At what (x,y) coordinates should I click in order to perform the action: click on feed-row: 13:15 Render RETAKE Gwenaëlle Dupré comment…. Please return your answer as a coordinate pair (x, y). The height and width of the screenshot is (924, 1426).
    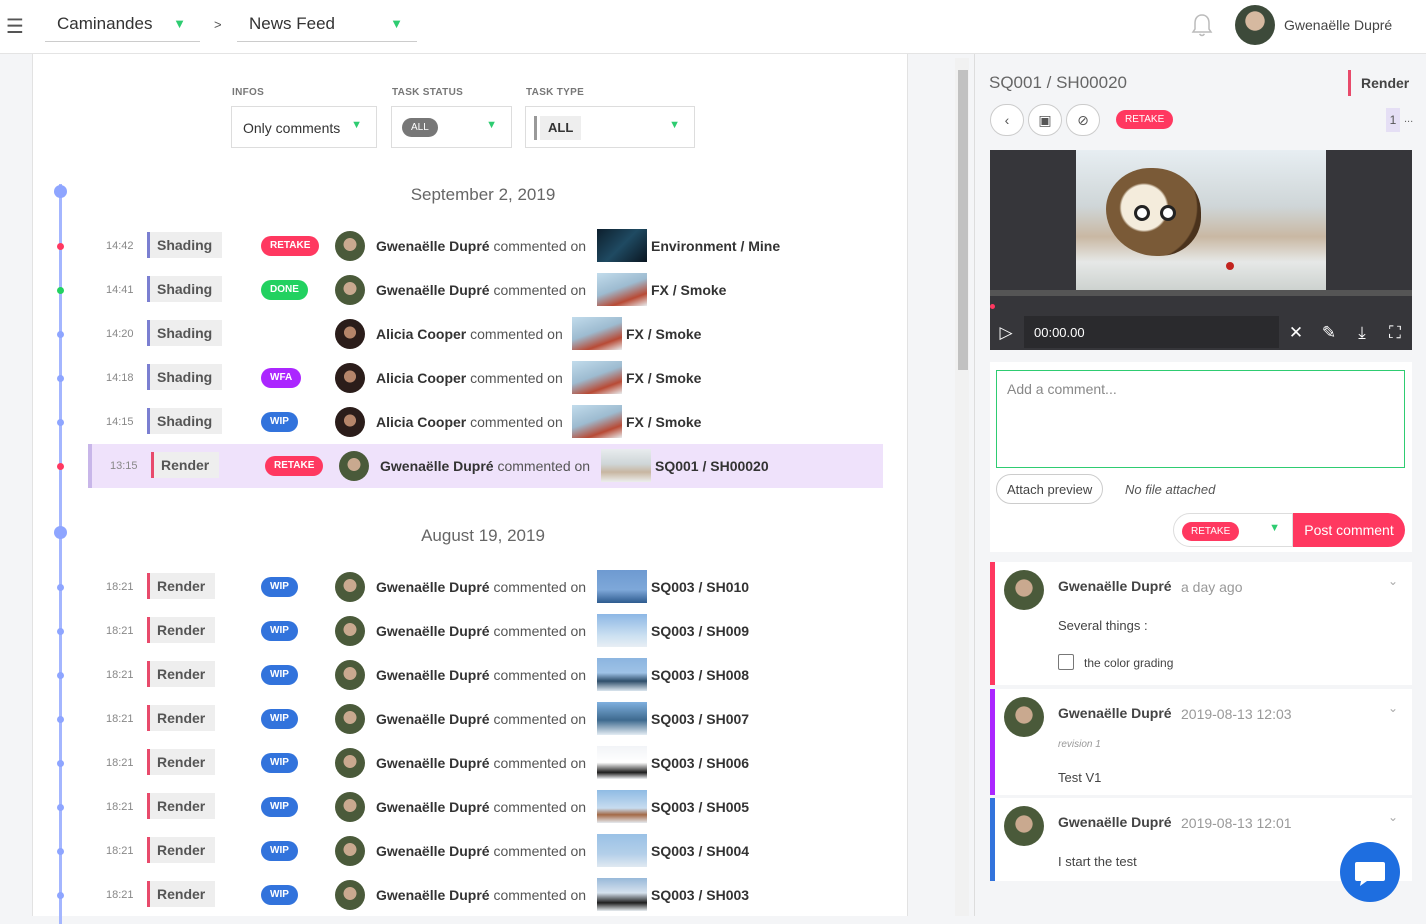
    Looking at the image, I should click on (485, 466).